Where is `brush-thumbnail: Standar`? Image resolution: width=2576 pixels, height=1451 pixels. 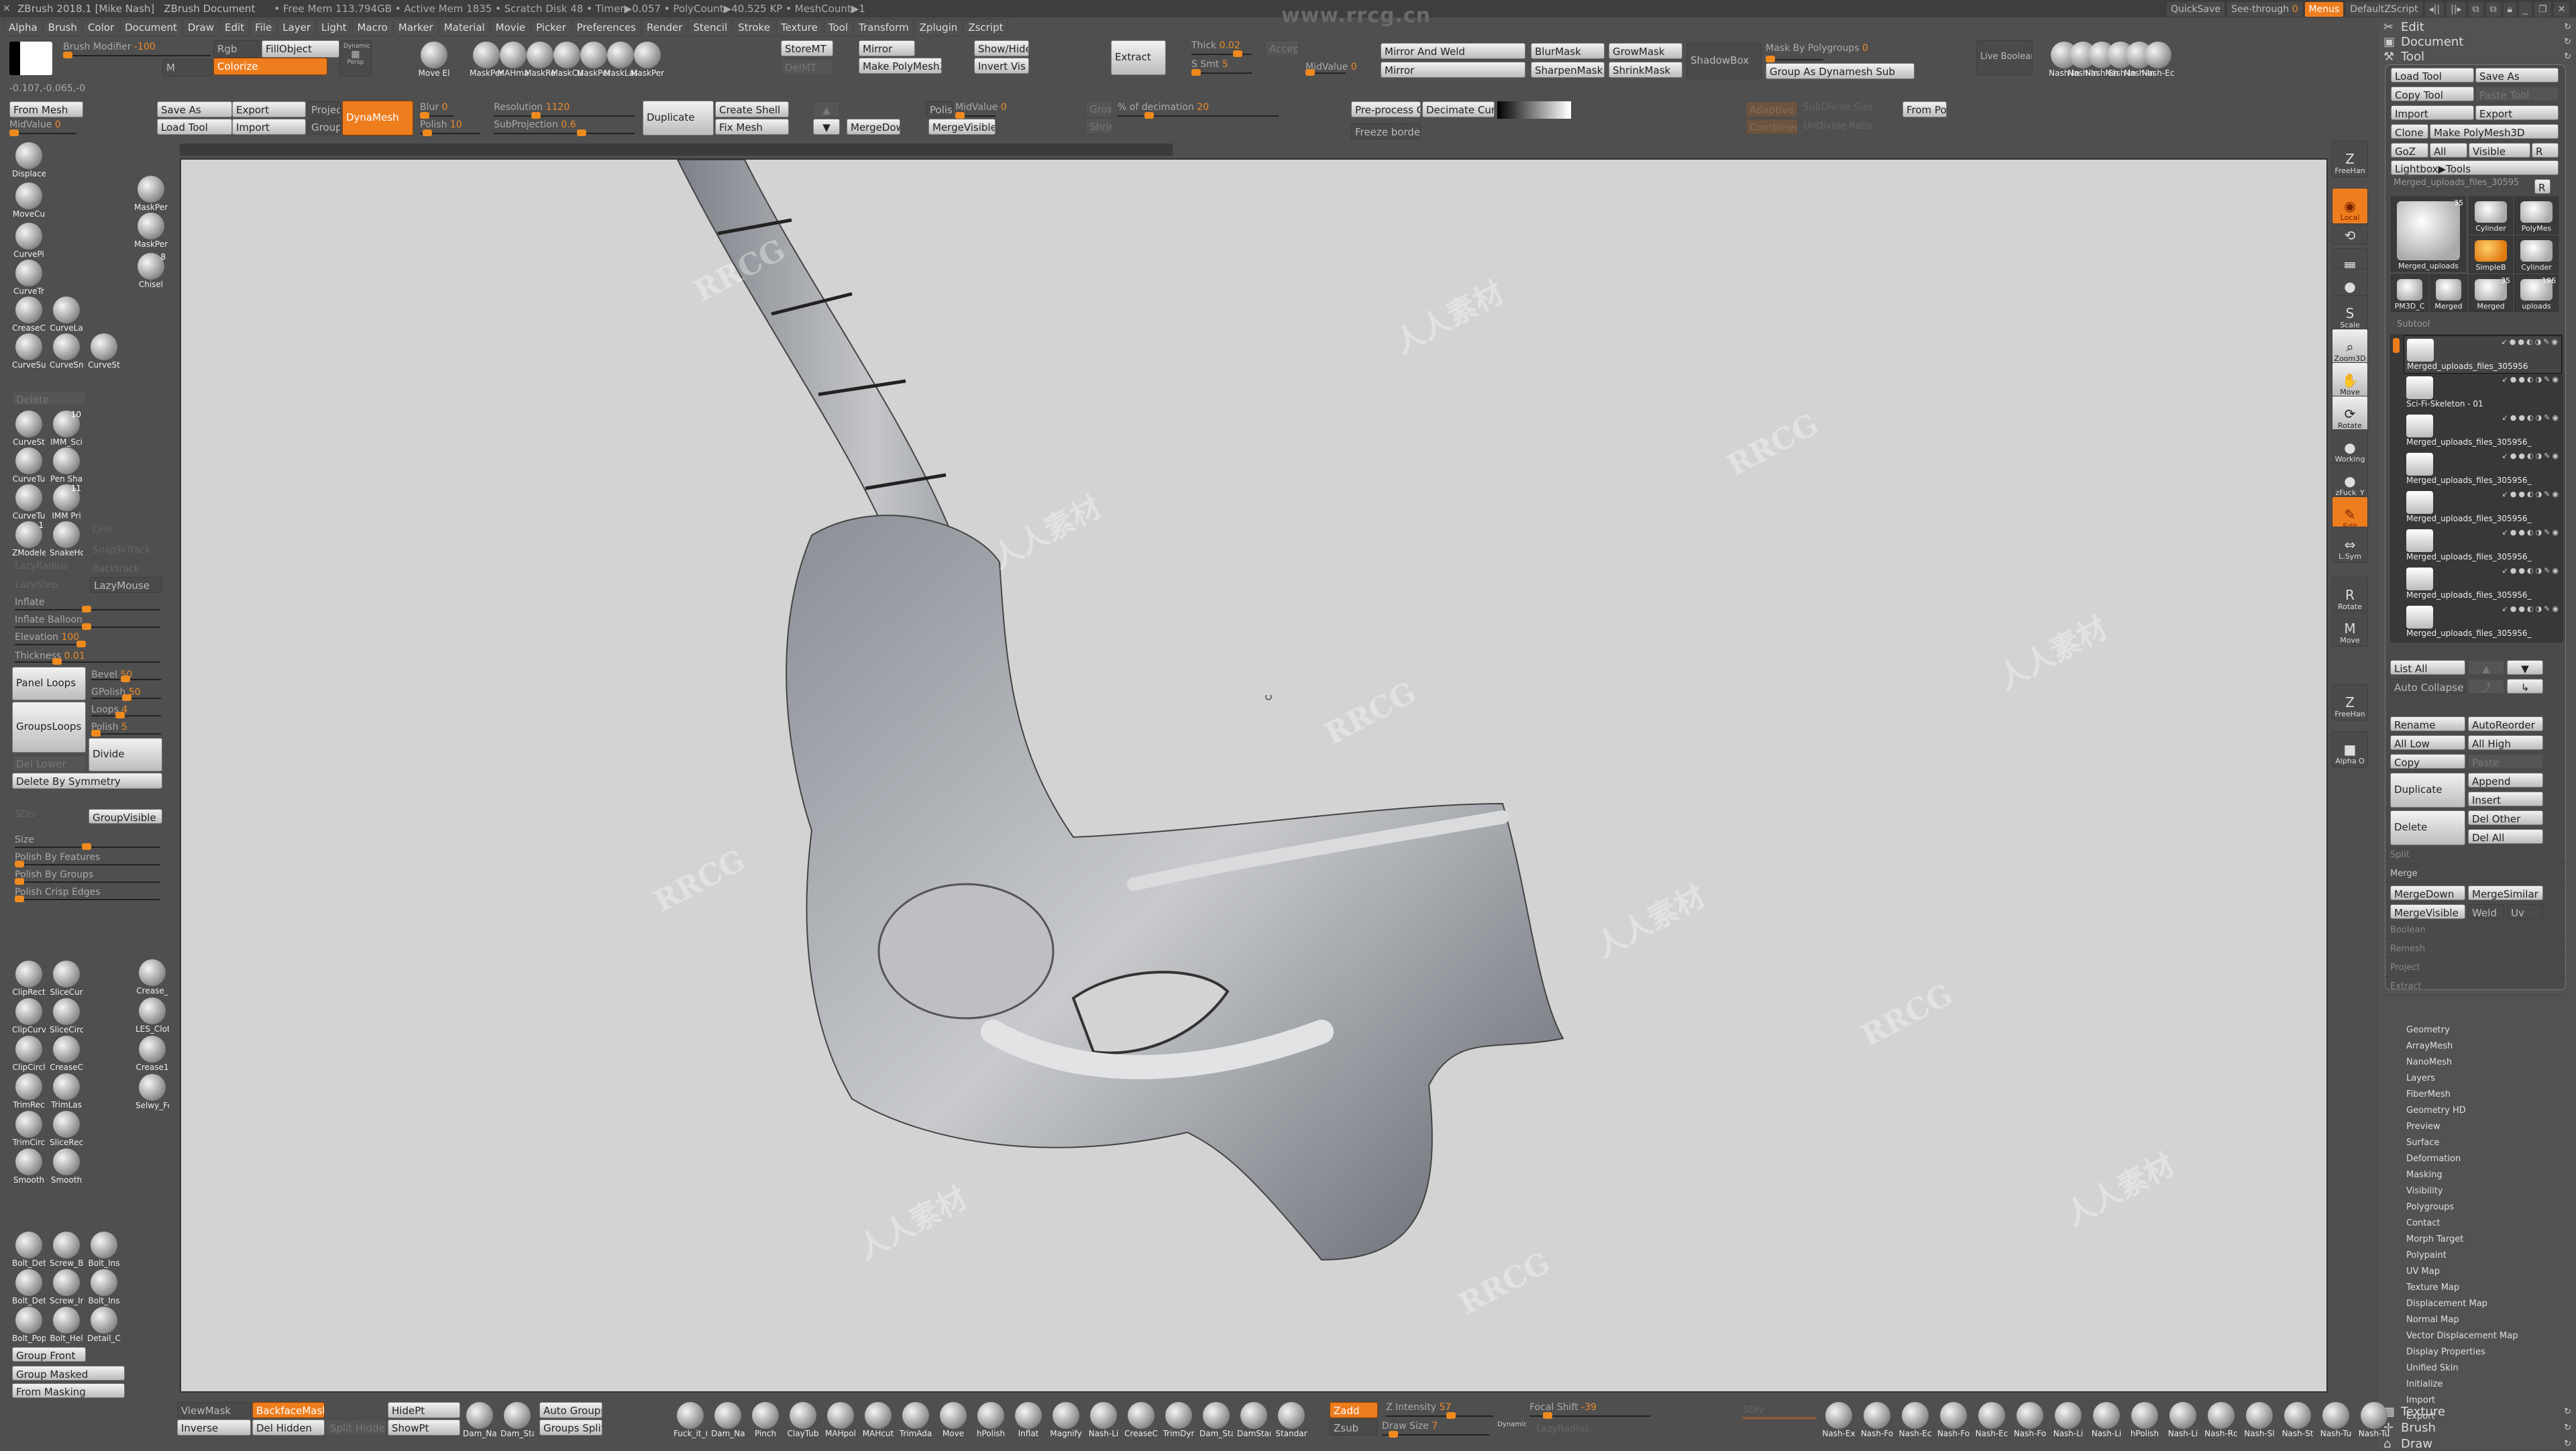 brush-thumbnail: Standar is located at coordinates (1291, 1421).